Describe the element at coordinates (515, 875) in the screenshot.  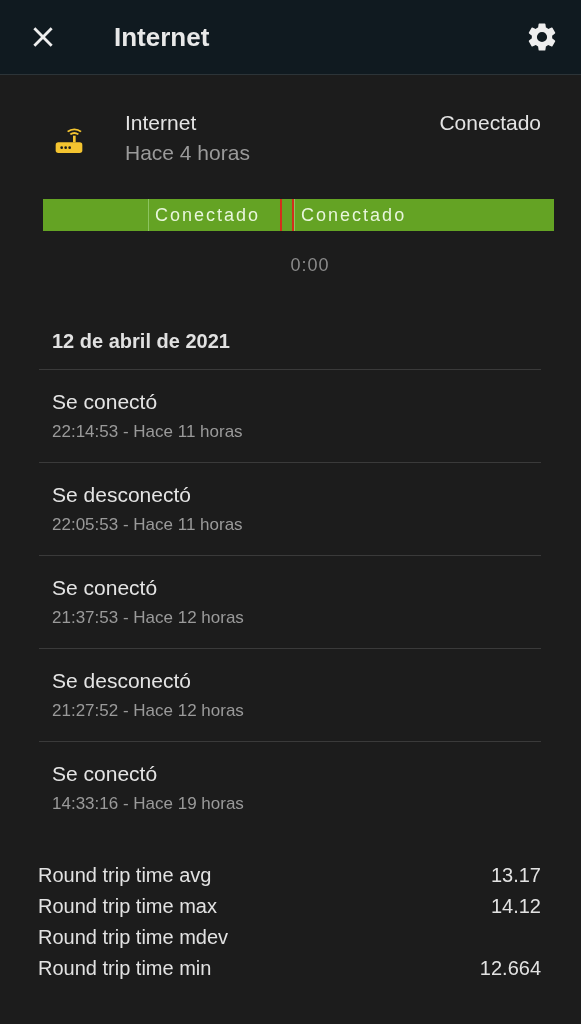
I see `attribute-value: 13.17` at that location.